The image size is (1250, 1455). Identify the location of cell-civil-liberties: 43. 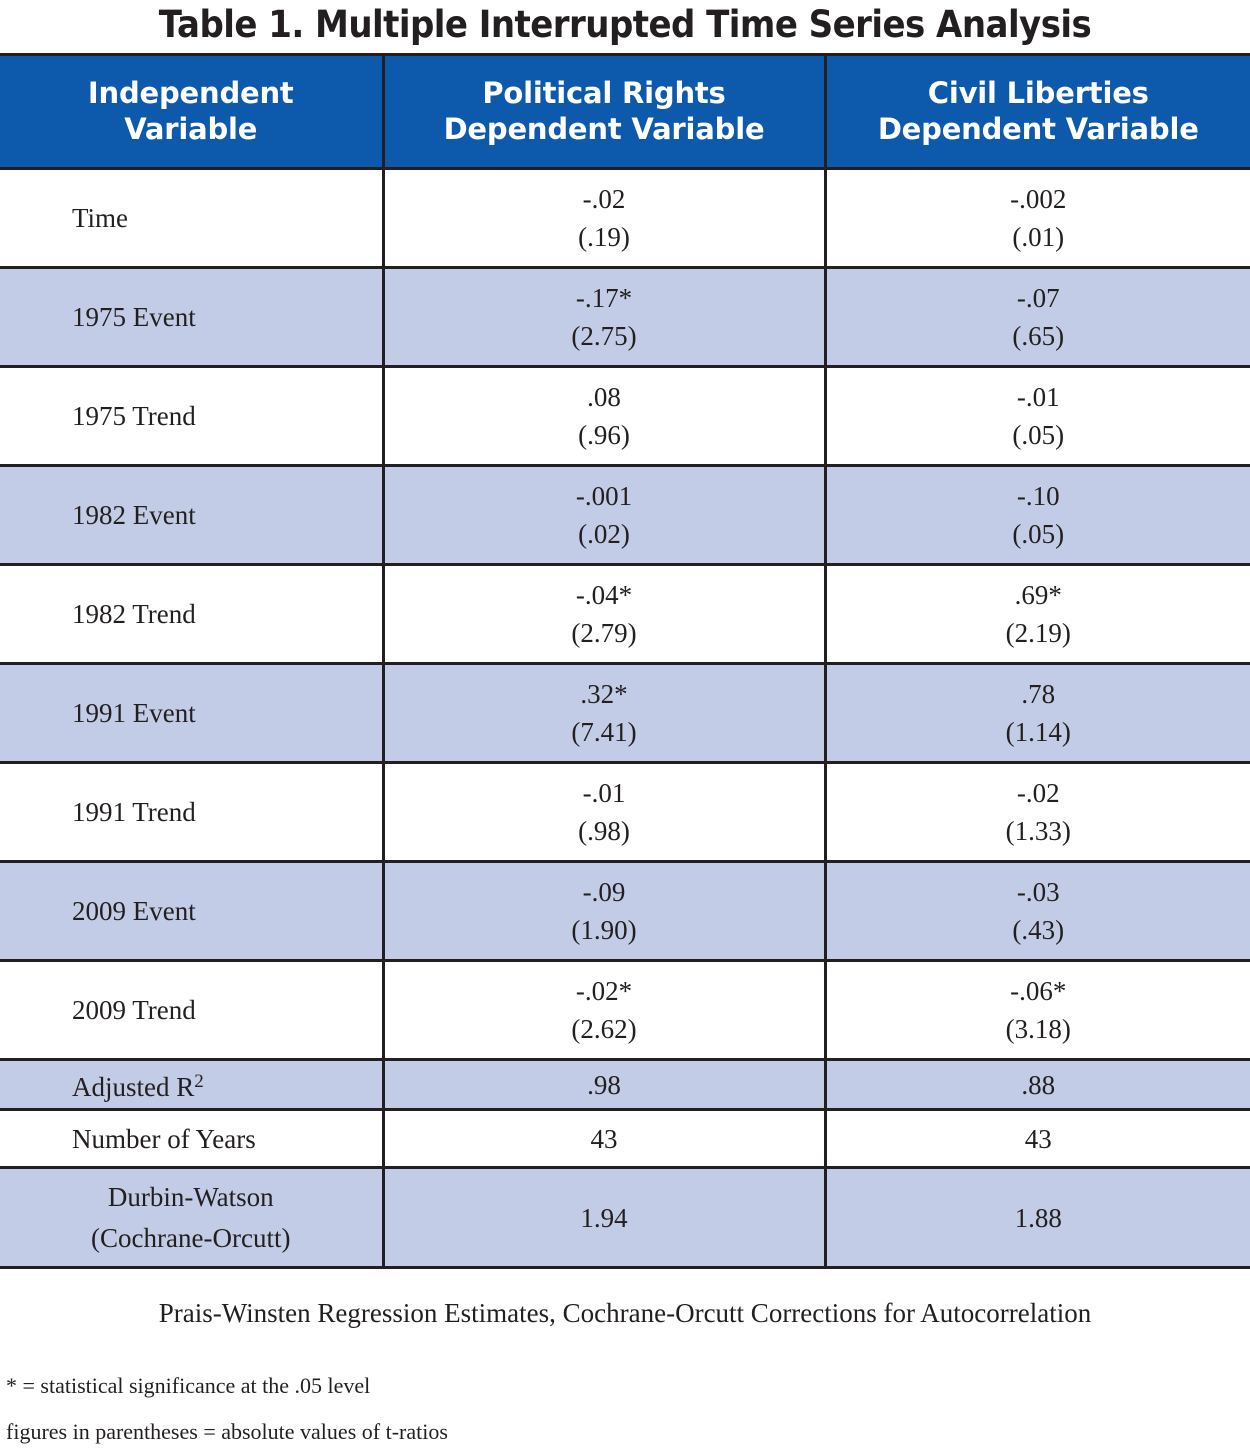
(1036, 1139).